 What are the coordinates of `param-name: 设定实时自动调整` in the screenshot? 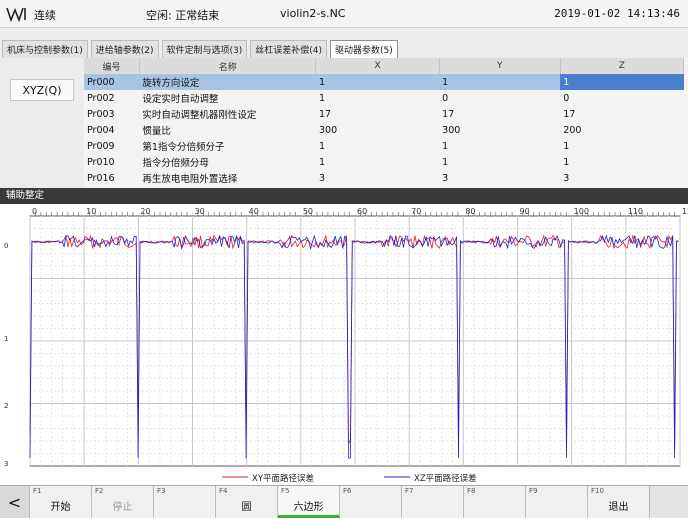 It's located at (180, 99).